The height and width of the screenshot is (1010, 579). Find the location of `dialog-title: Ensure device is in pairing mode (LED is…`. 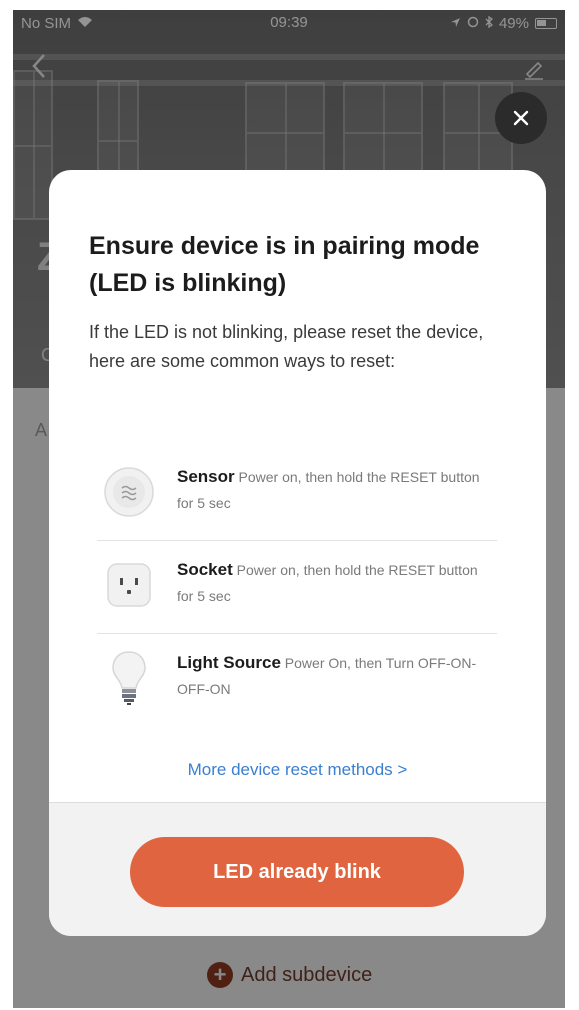

dialog-title: Ensure device is in pairing mode (LED is… is located at coordinates (284, 264).